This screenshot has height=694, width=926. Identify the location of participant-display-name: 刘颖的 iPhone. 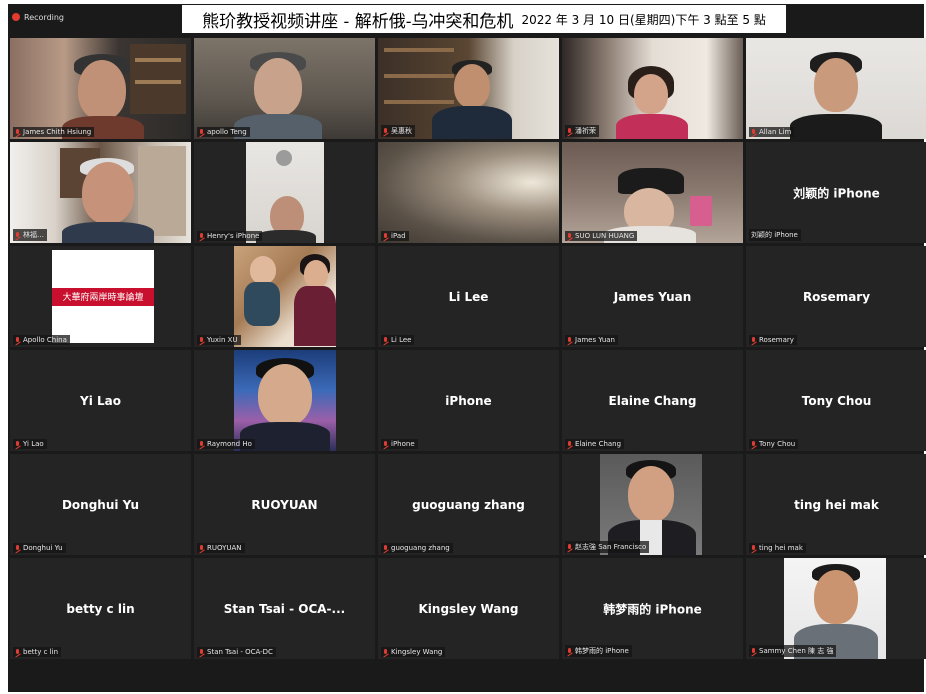
(836, 193).